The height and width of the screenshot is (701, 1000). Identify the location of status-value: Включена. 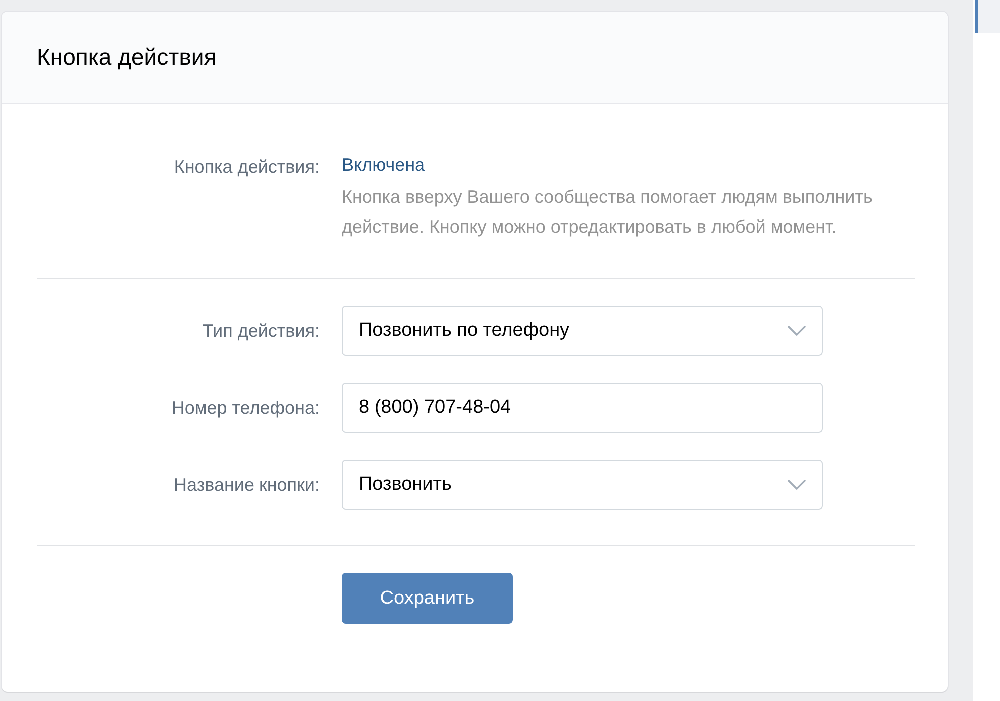
(384, 165).